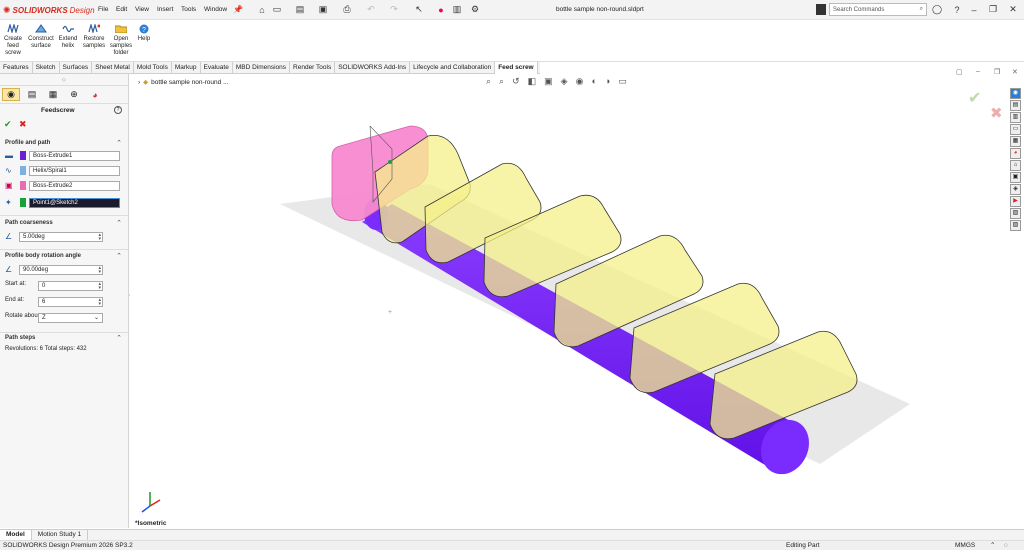  I want to click on tab-features: Features, so click(16, 68).